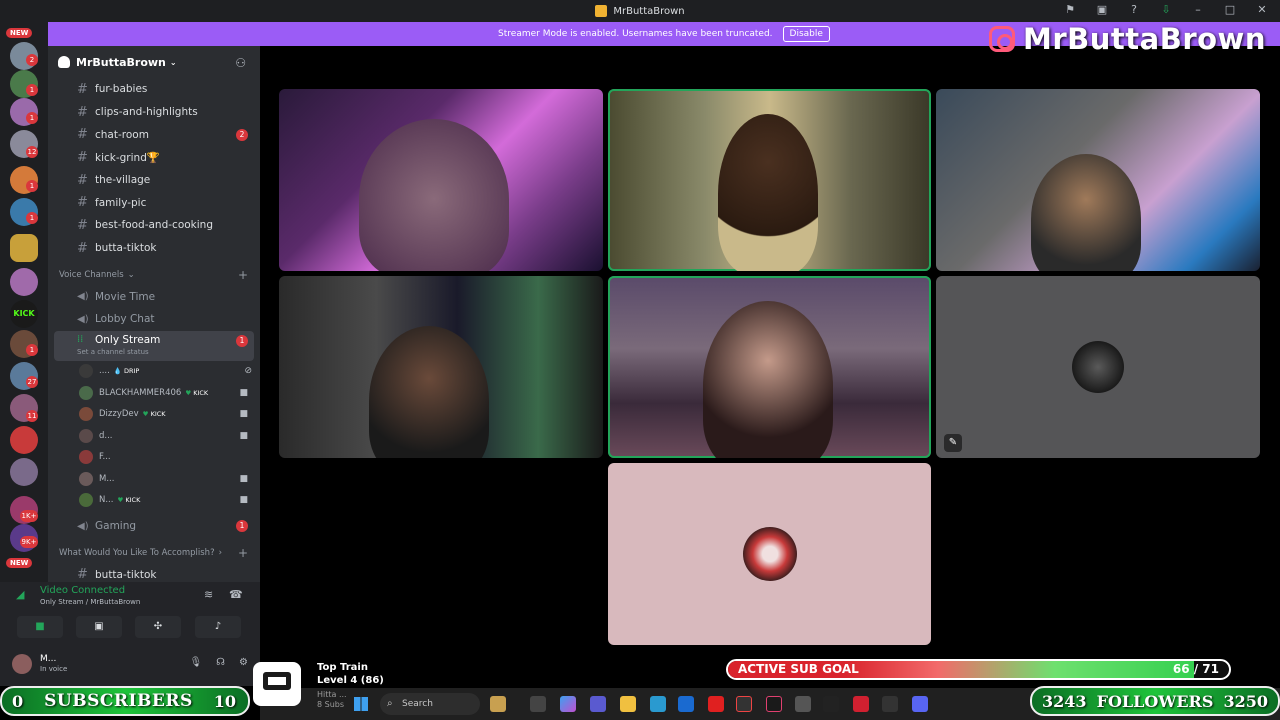 This screenshot has width=1280, height=720. What do you see at coordinates (208, 594) in the screenshot?
I see `noise-suppression-icon: ≋` at bounding box center [208, 594].